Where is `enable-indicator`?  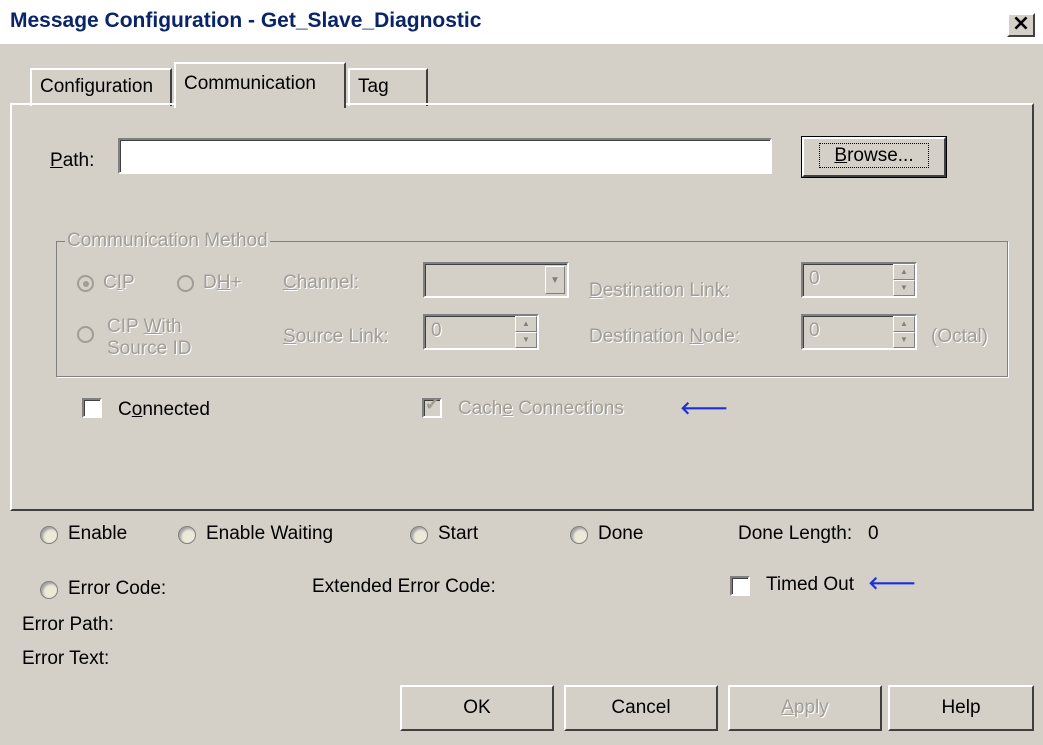
enable-indicator is located at coordinates (49, 535).